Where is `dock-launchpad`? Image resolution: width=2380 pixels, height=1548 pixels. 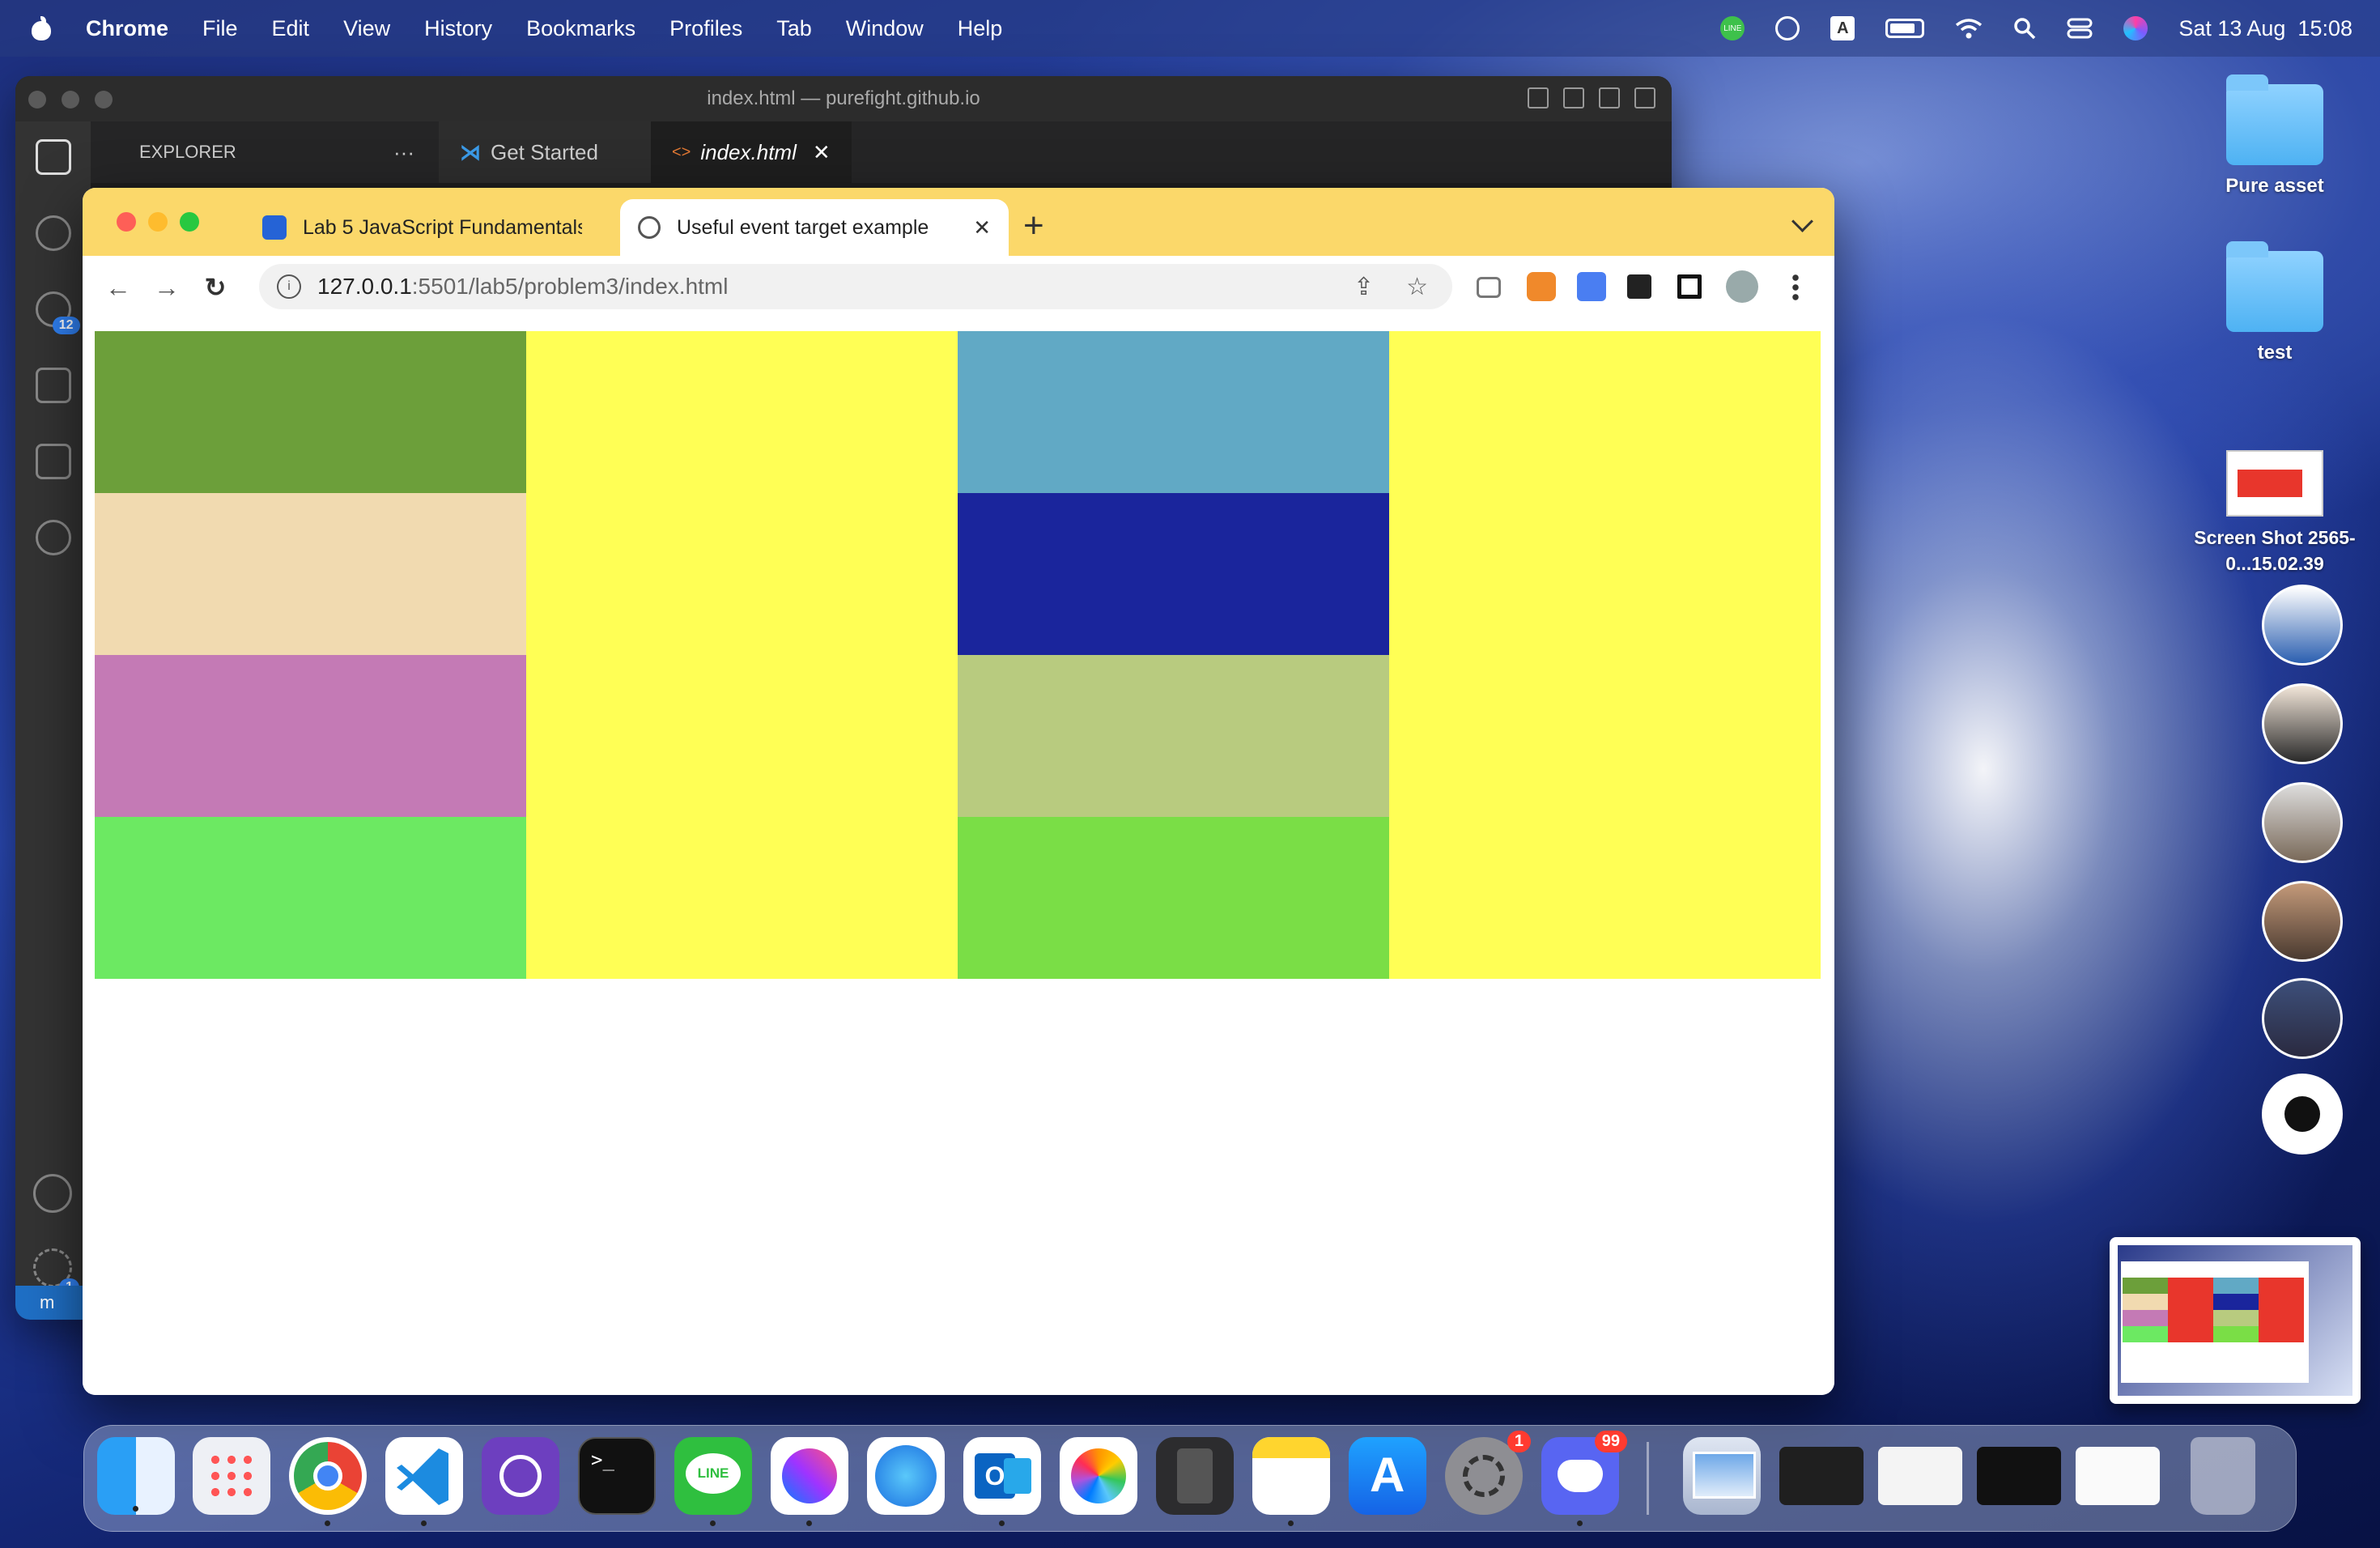
dock-launchpad is located at coordinates (232, 1476).